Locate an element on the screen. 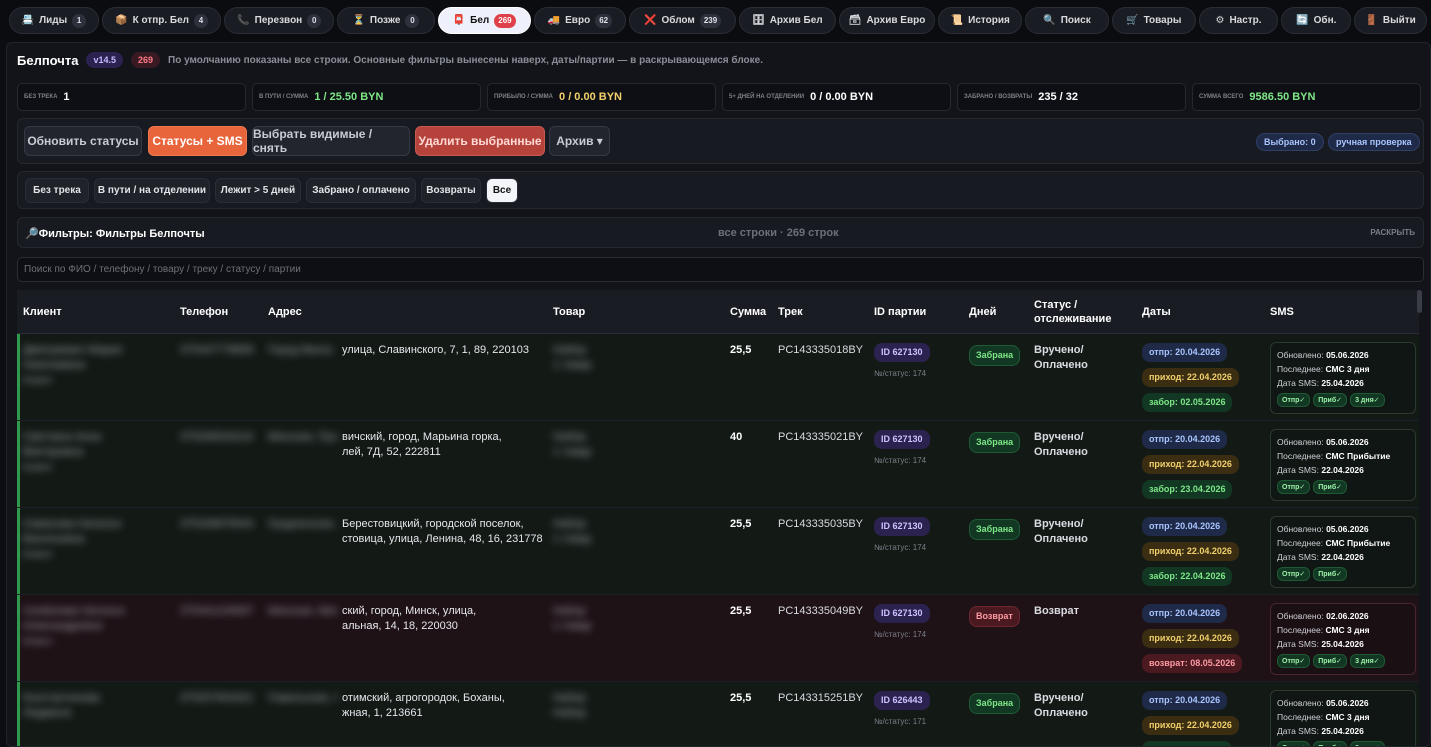  column-header: Трек is located at coordinates (790, 312).